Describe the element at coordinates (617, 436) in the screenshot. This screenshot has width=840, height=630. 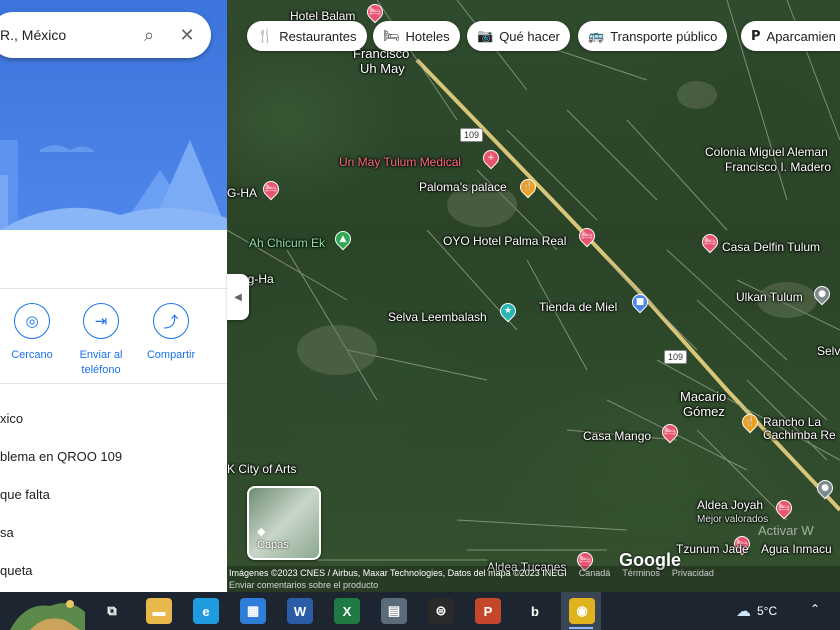
I see `map-label: Casa Mango` at that location.